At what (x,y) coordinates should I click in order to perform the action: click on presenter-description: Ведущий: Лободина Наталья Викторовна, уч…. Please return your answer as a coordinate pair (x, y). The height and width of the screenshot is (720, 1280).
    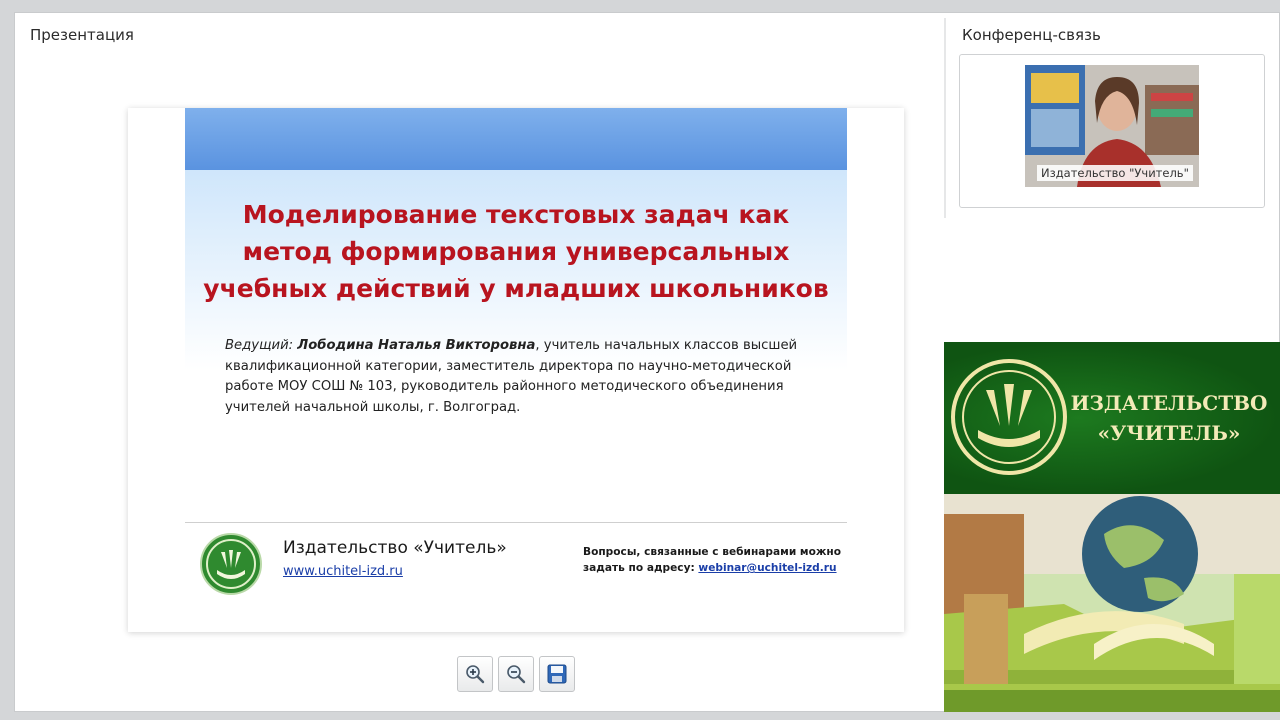
    Looking at the image, I should click on (520, 377).